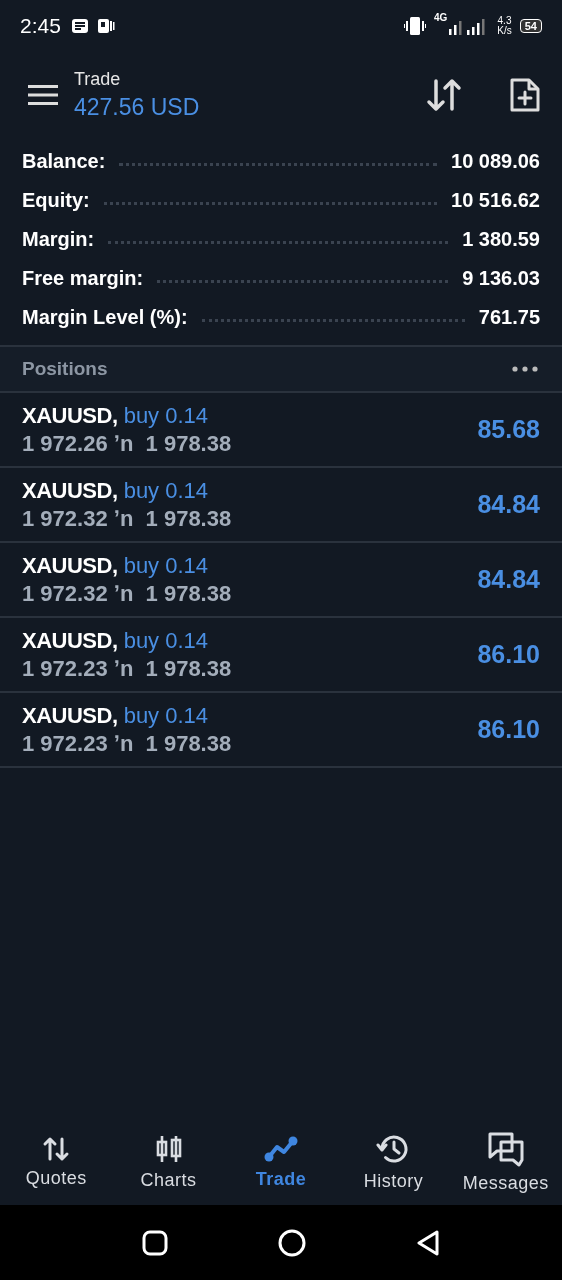 The width and height of the screenshot is (562, 1280). I want to click on summary-value: 9 136.03, so click(501, 278).